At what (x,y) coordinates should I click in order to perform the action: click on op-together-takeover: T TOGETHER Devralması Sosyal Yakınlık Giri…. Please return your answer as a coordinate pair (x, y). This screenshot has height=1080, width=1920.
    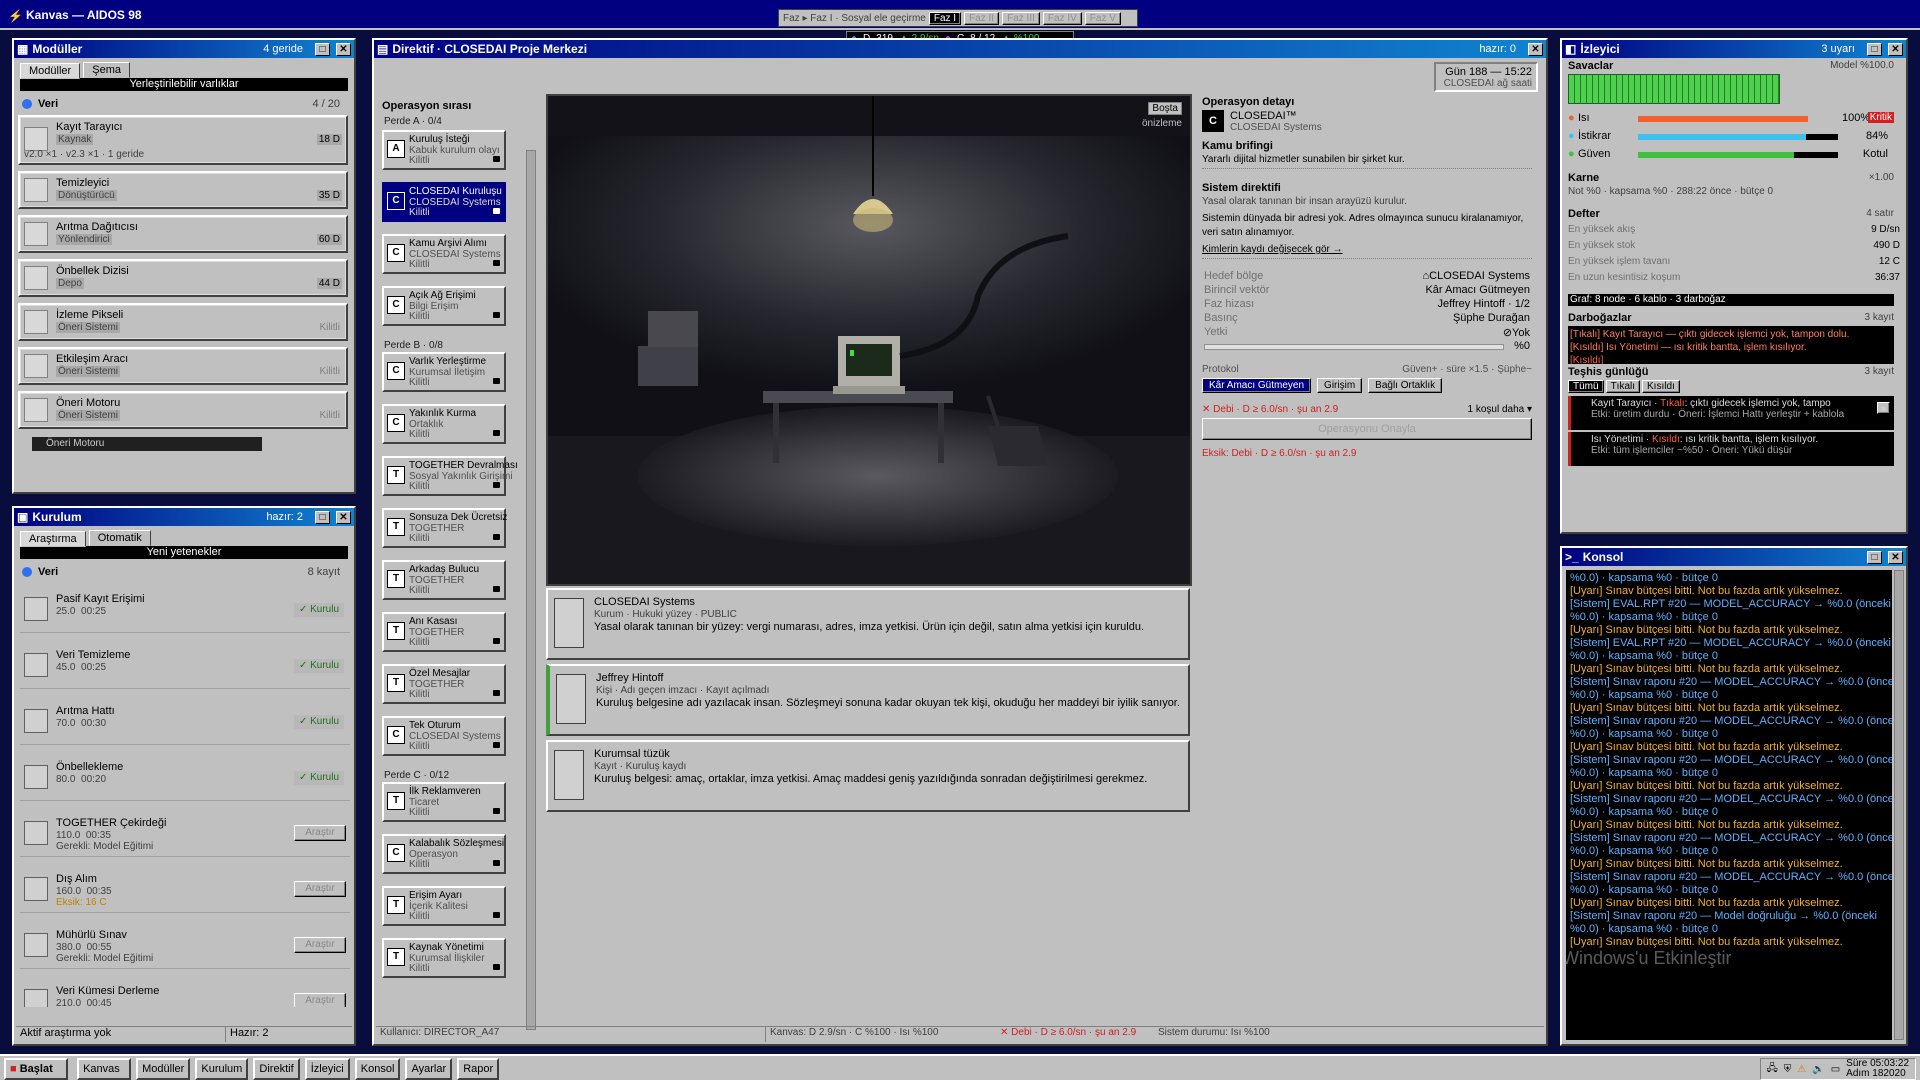
    Looking at the image, I should click on (450, 476).